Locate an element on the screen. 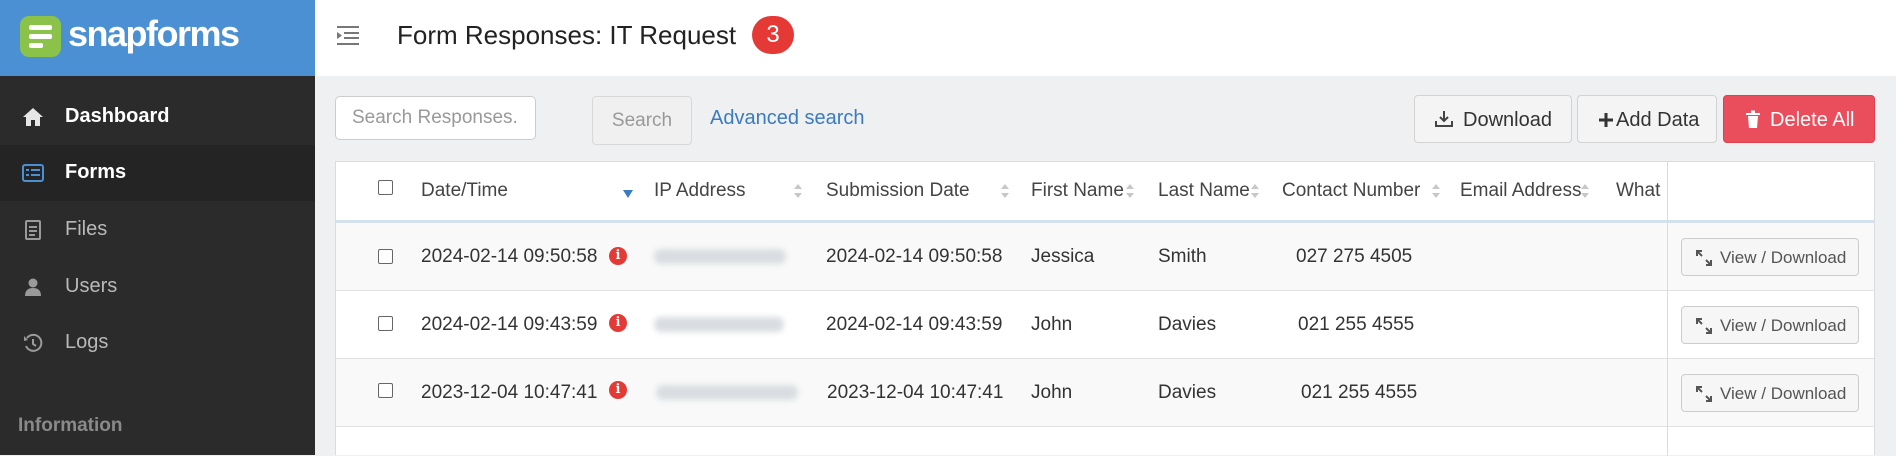 The height and width of the screenshot is (456, 1896). sidebar-item-dashboard: Dashboard is located at coordinates (157, 117).